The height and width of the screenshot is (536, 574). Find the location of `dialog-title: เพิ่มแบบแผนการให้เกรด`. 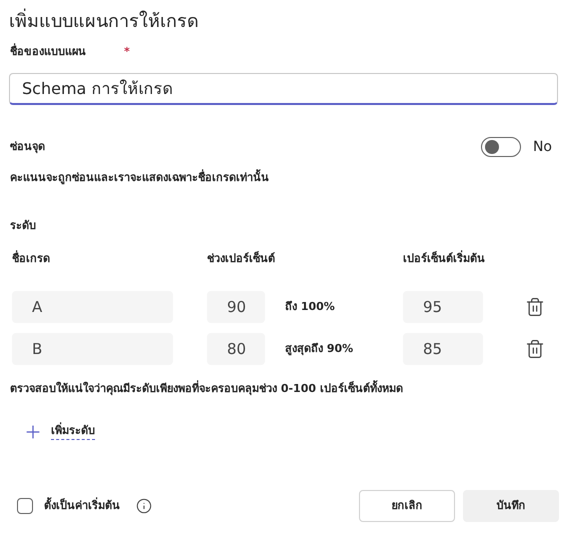

dialog-title: เพิ่มแบบแผนการให้เกรด is located at coordinates (287, 22).